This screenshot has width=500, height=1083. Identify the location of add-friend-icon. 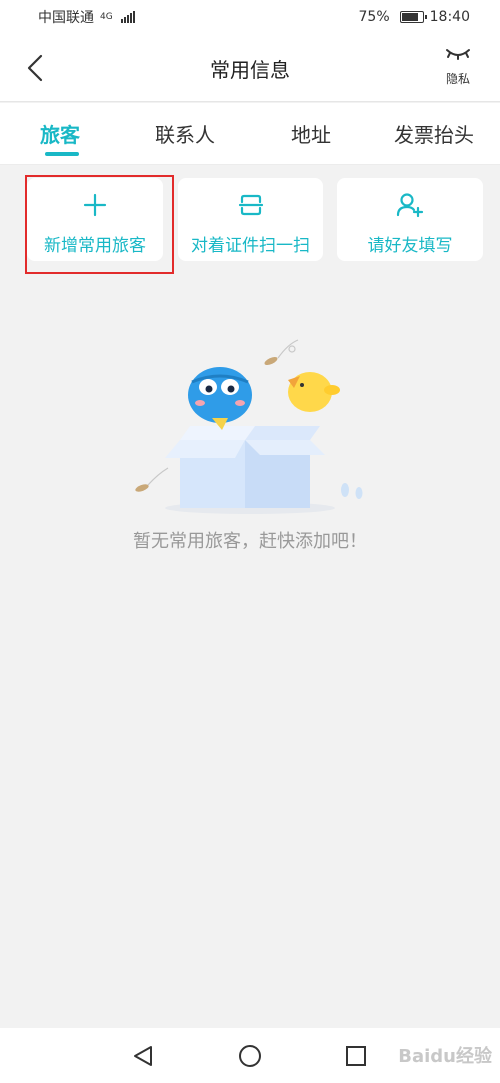
(410, 205).